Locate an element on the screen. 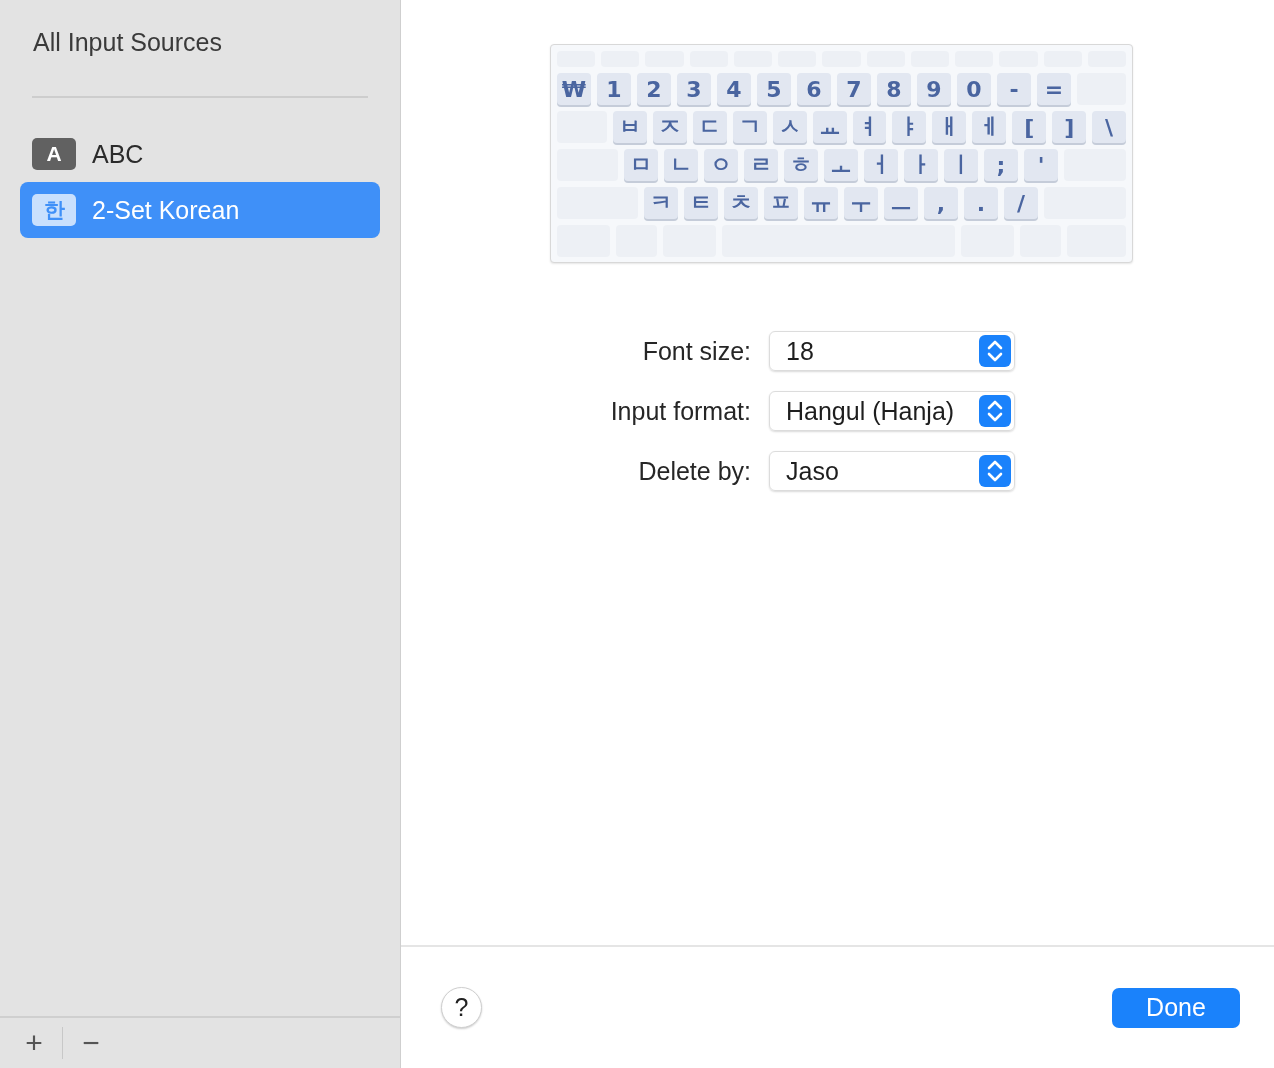 This screenshot has width=1274, height=1068. keyboard-key: ㅇ is located at coordinates (721, 165).